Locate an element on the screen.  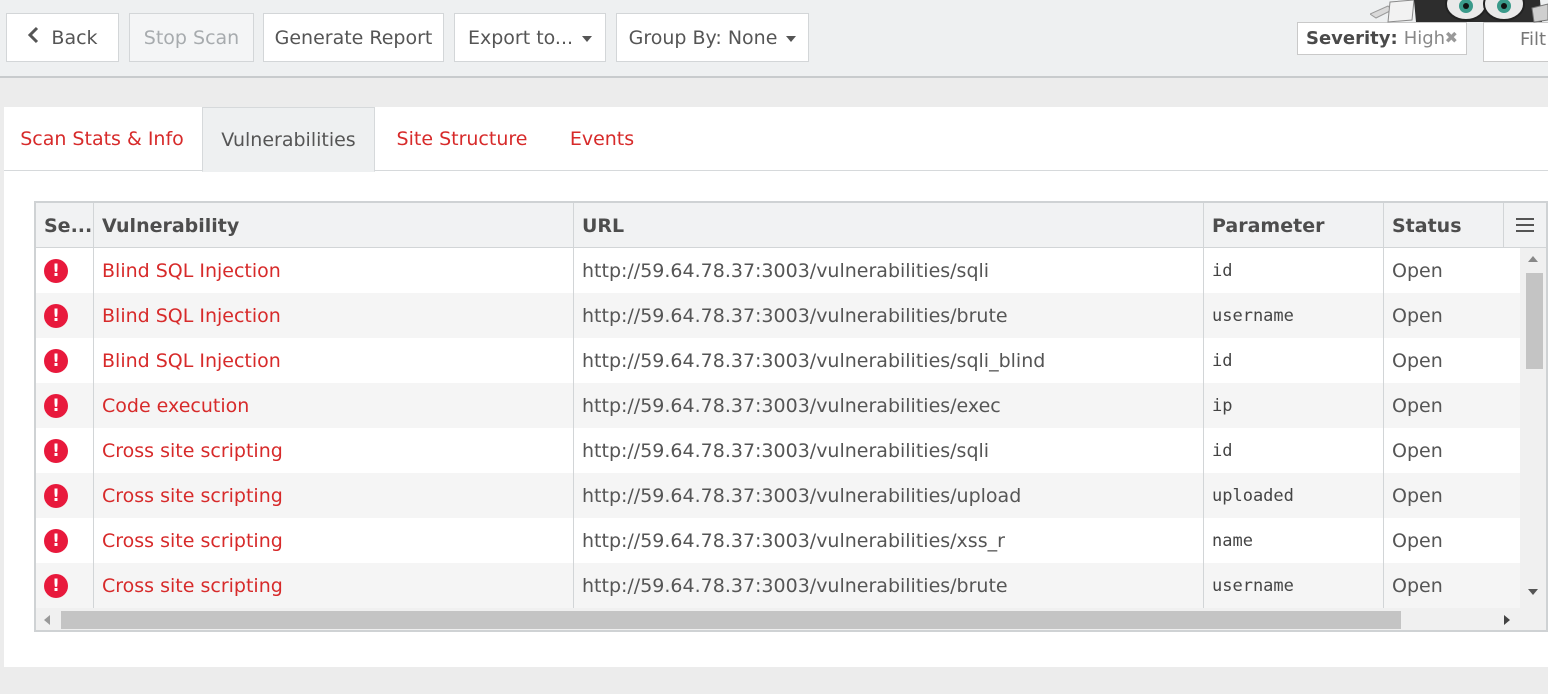
stop-scan-button: Stop Scan is located at coordinates (191, 37).